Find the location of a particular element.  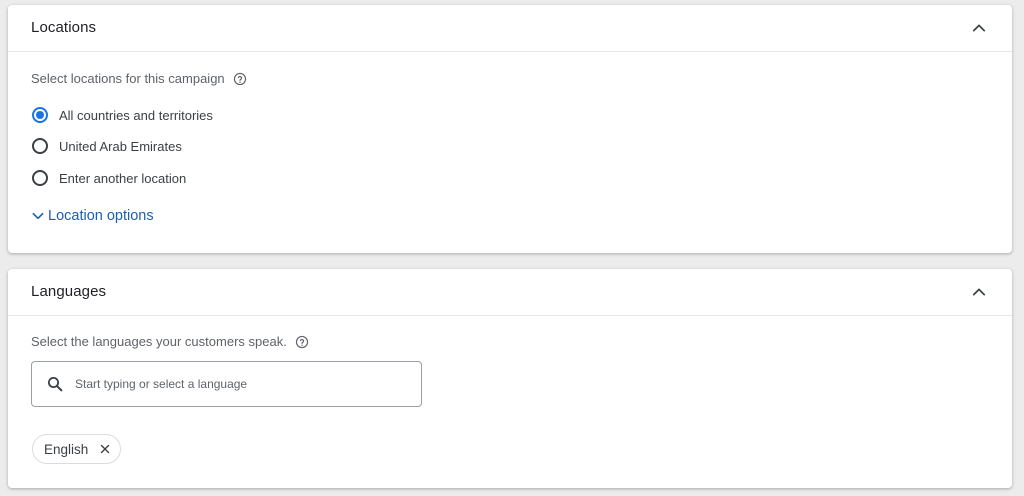

locations-collapse-button is located at coordinates (979, 28).